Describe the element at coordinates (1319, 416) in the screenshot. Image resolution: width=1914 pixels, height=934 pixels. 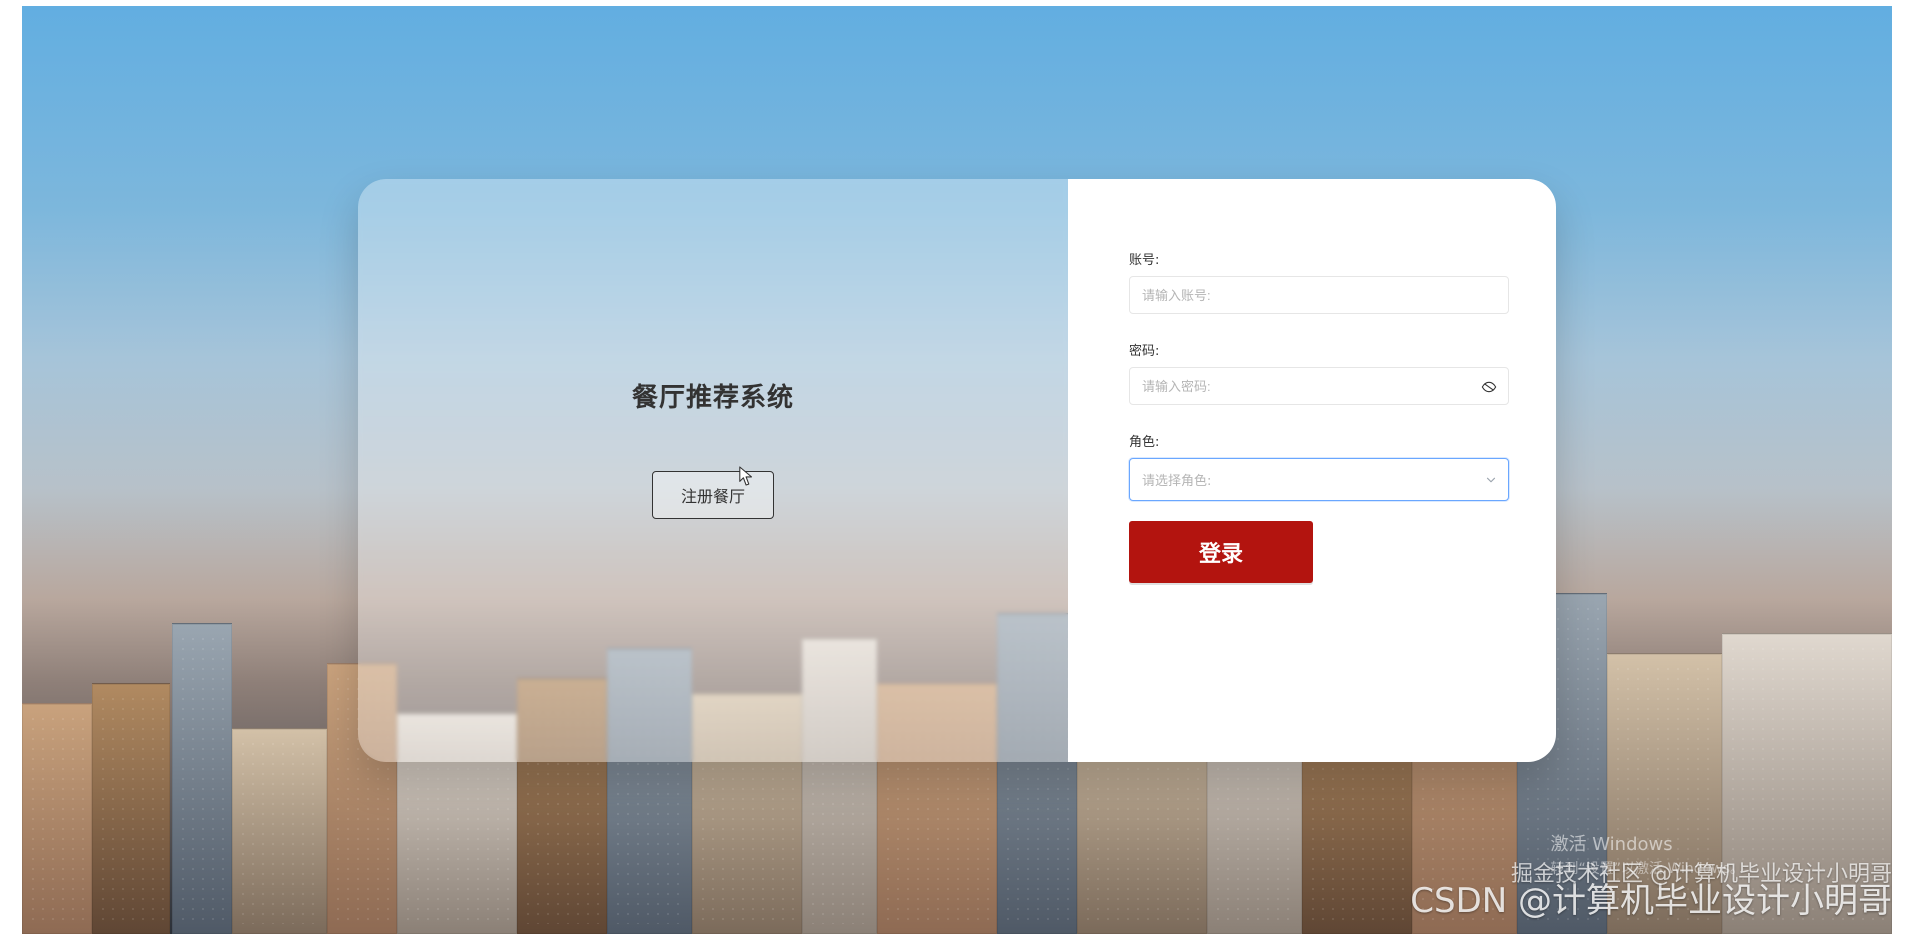
I see `login-form: 账号: 密码: 角色: 请选择角色:` at that location.